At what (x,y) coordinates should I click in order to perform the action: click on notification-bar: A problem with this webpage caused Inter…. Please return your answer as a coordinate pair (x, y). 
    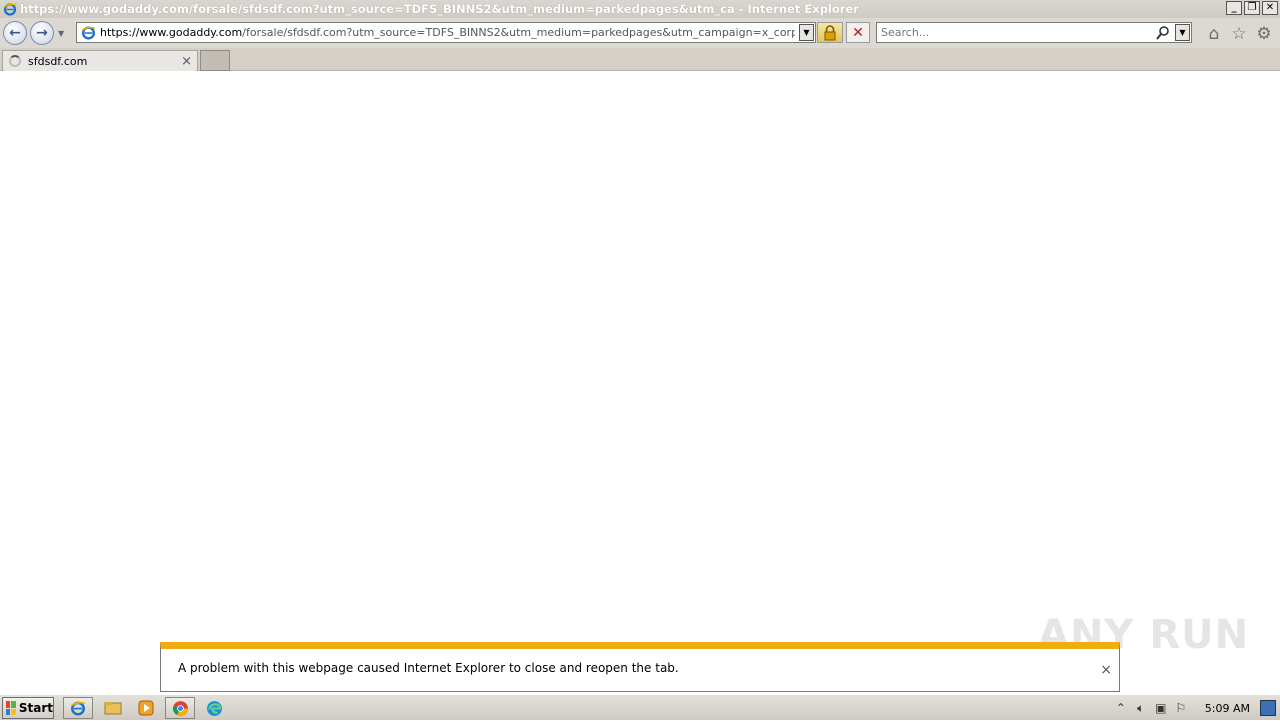
    Looking at the image, I should click on (640, 667).